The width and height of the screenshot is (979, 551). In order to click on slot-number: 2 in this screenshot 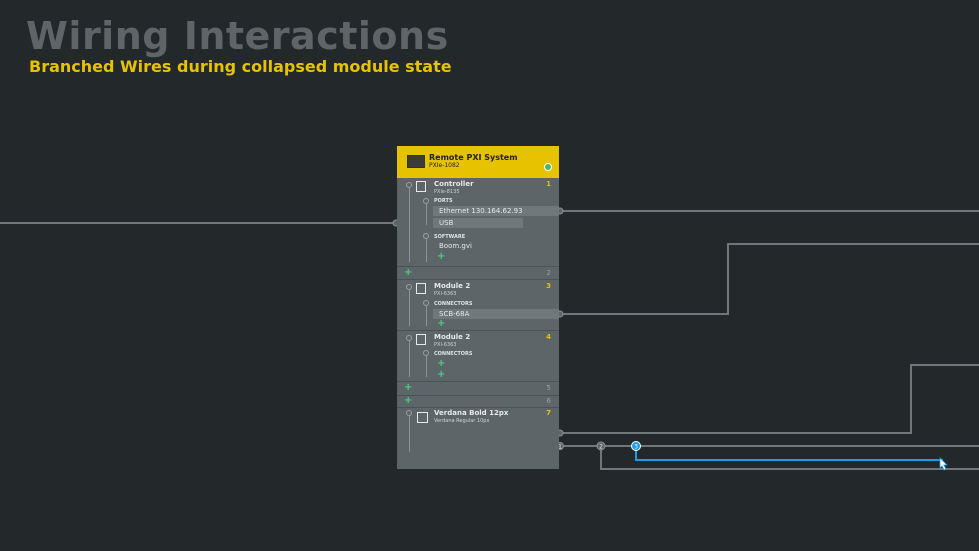, I will do `click(548, 273)`.